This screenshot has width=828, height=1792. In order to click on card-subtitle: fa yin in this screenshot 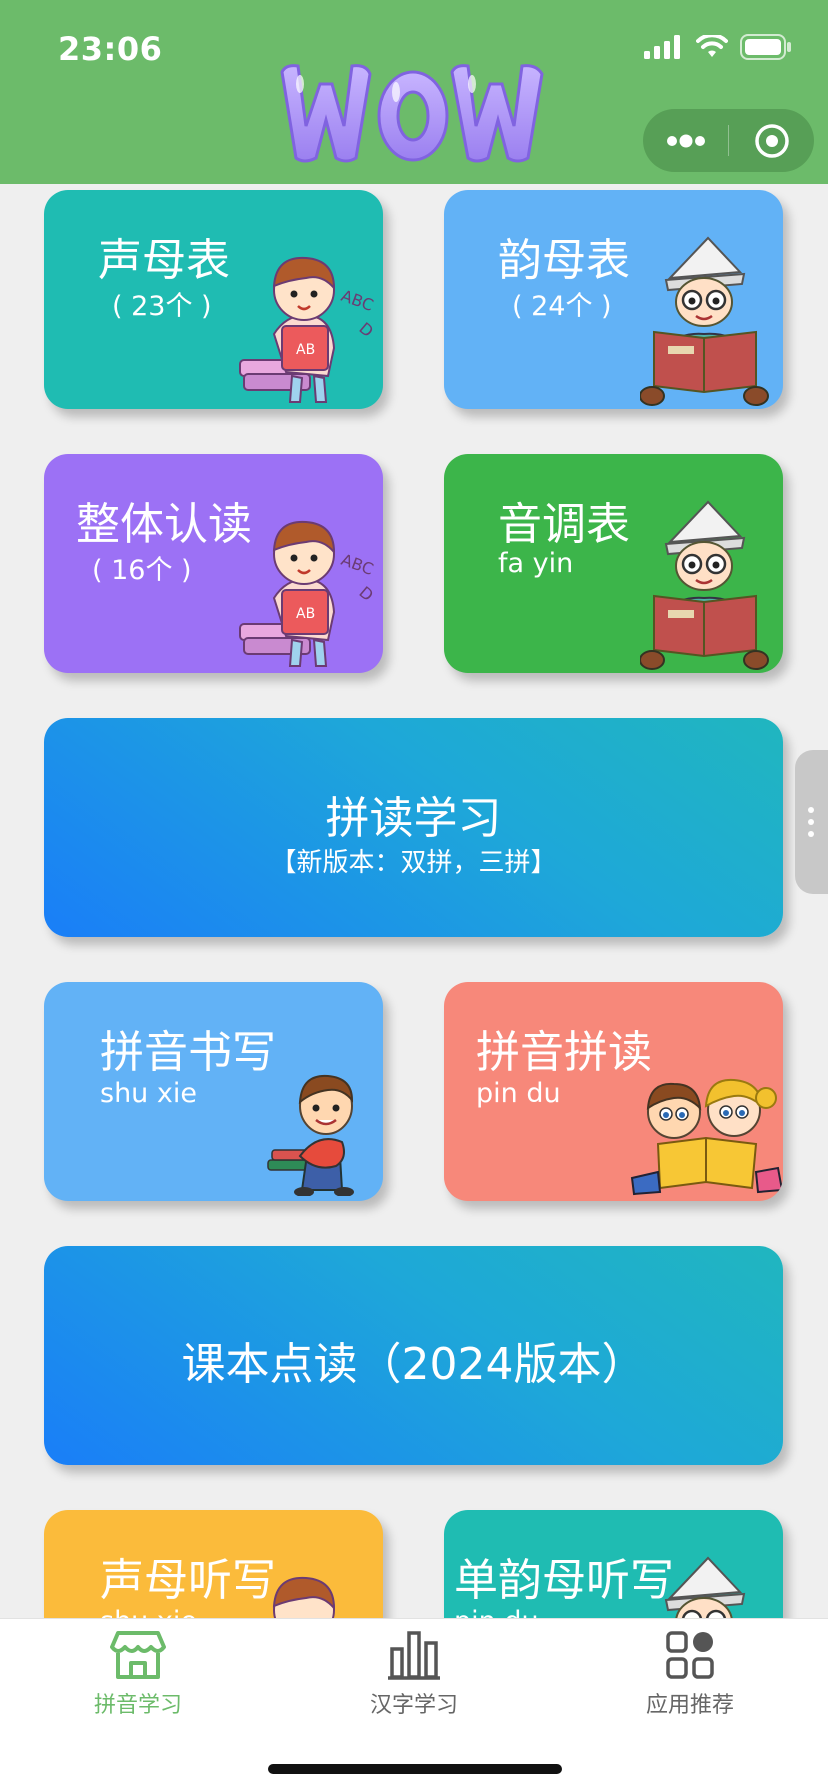, I will do `click(536, 563)`.